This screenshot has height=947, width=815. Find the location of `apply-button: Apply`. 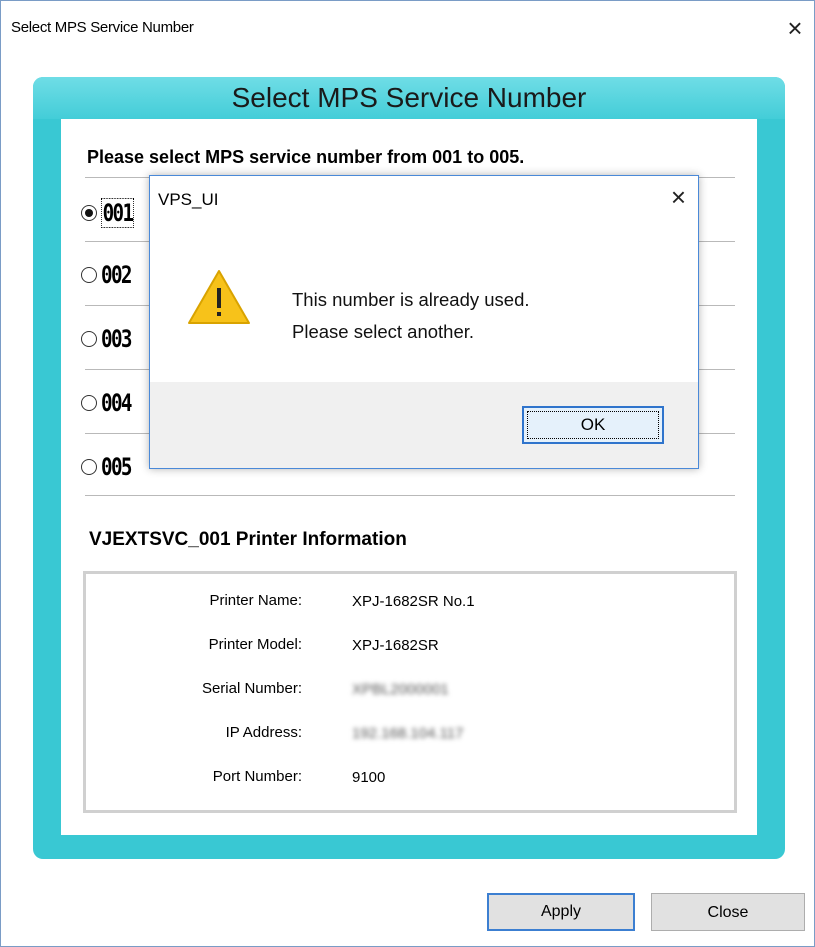

apply-button: Apply is located at coordinates (561, 912).